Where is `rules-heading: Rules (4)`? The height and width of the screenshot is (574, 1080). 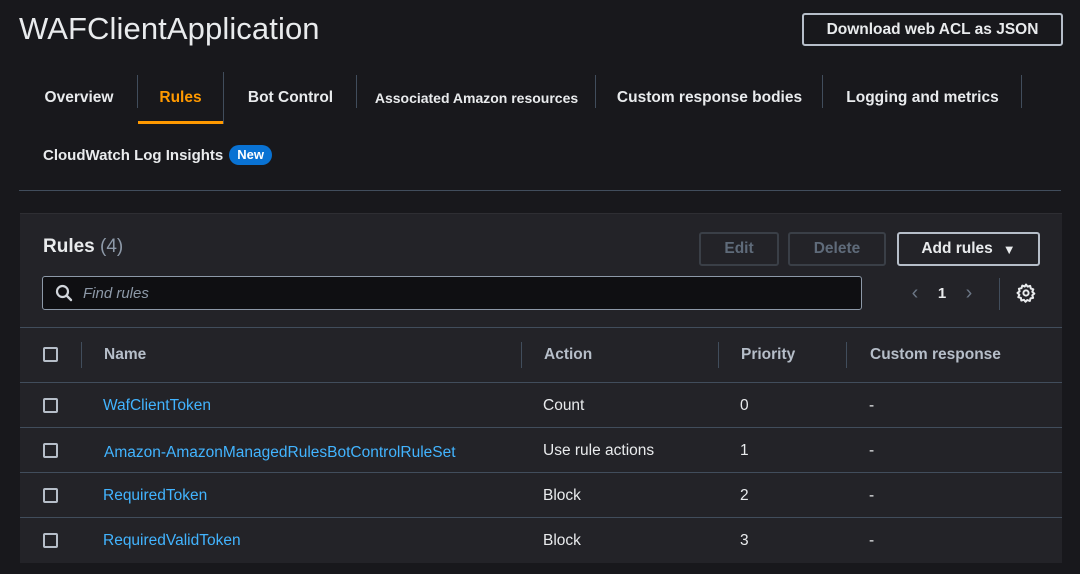
rules-heading: Rules (4) is located at coordinates (83, 247).